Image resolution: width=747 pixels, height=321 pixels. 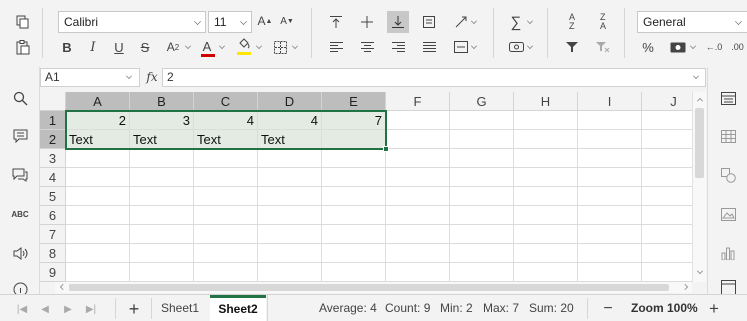 What do you see at coordinates (546, 196) in the screenshot?
I see `cell-h5` at bounding box center [546, 196].